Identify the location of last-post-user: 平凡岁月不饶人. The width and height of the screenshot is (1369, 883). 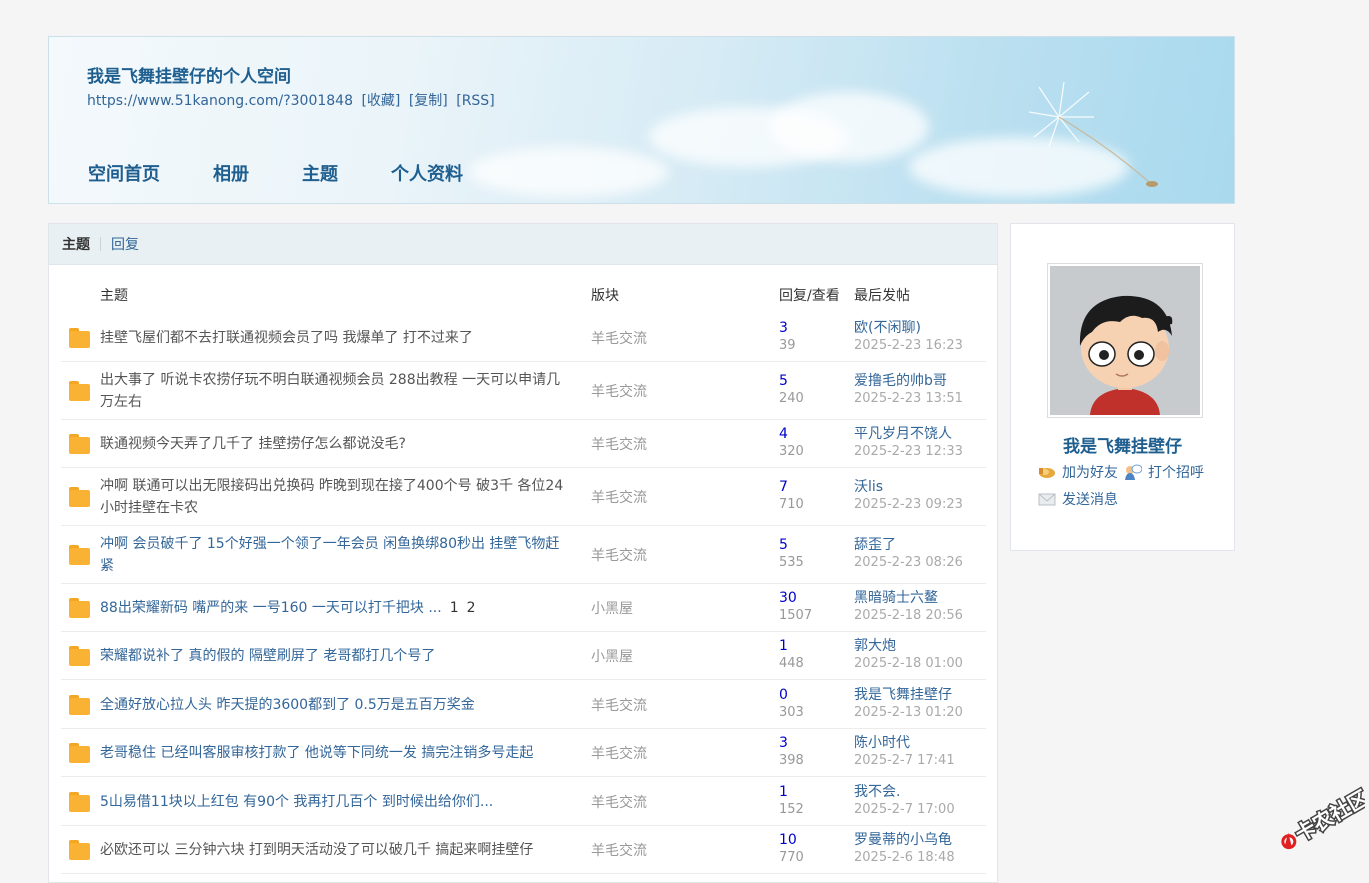
(908, 434).